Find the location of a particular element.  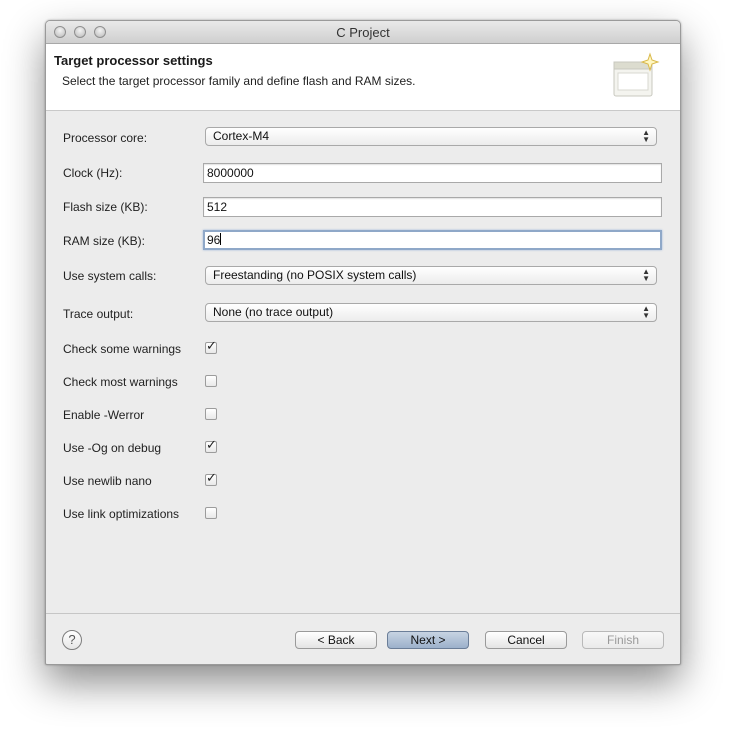

footer-divider is located at coordinates (363, 613).